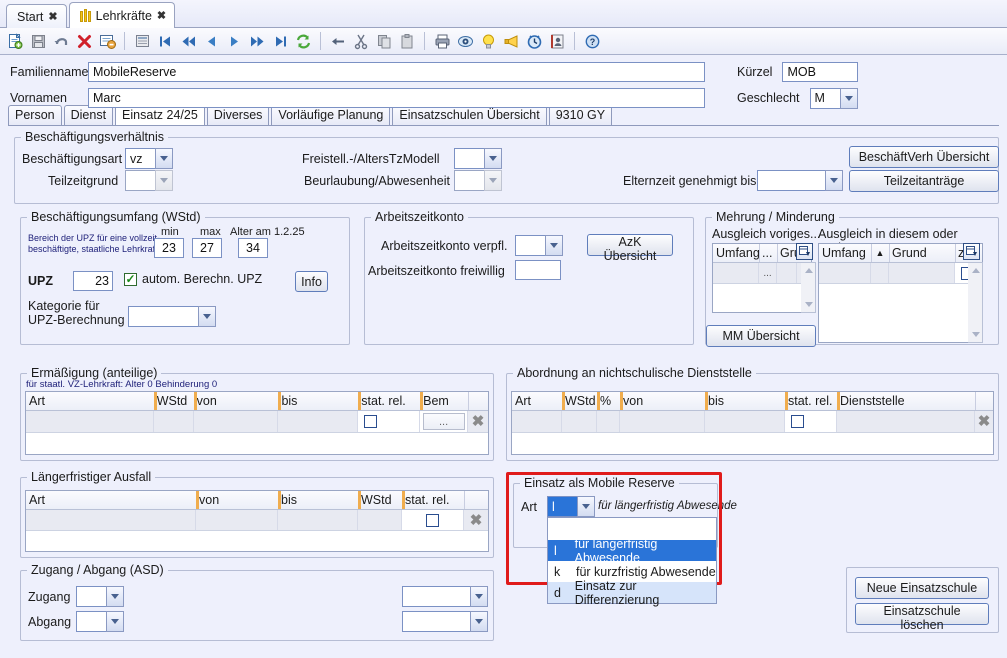 The height and width of the screenshot is (658, 1007). I want to click on back-arrow-icon, so click(338, 41).